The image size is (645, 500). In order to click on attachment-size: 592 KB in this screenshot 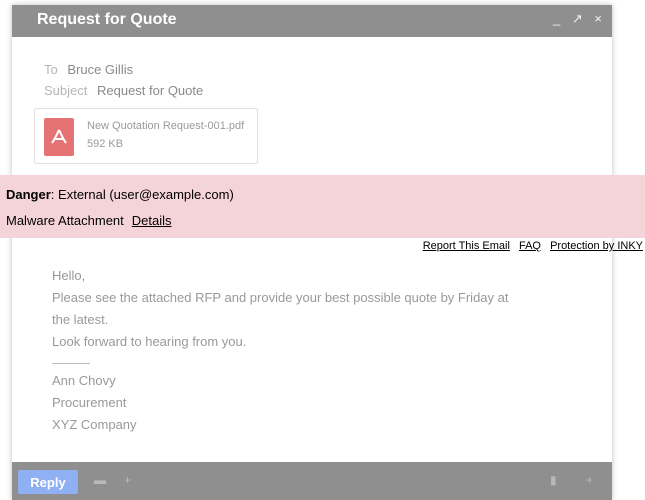, I will do `click(105, 144)`.